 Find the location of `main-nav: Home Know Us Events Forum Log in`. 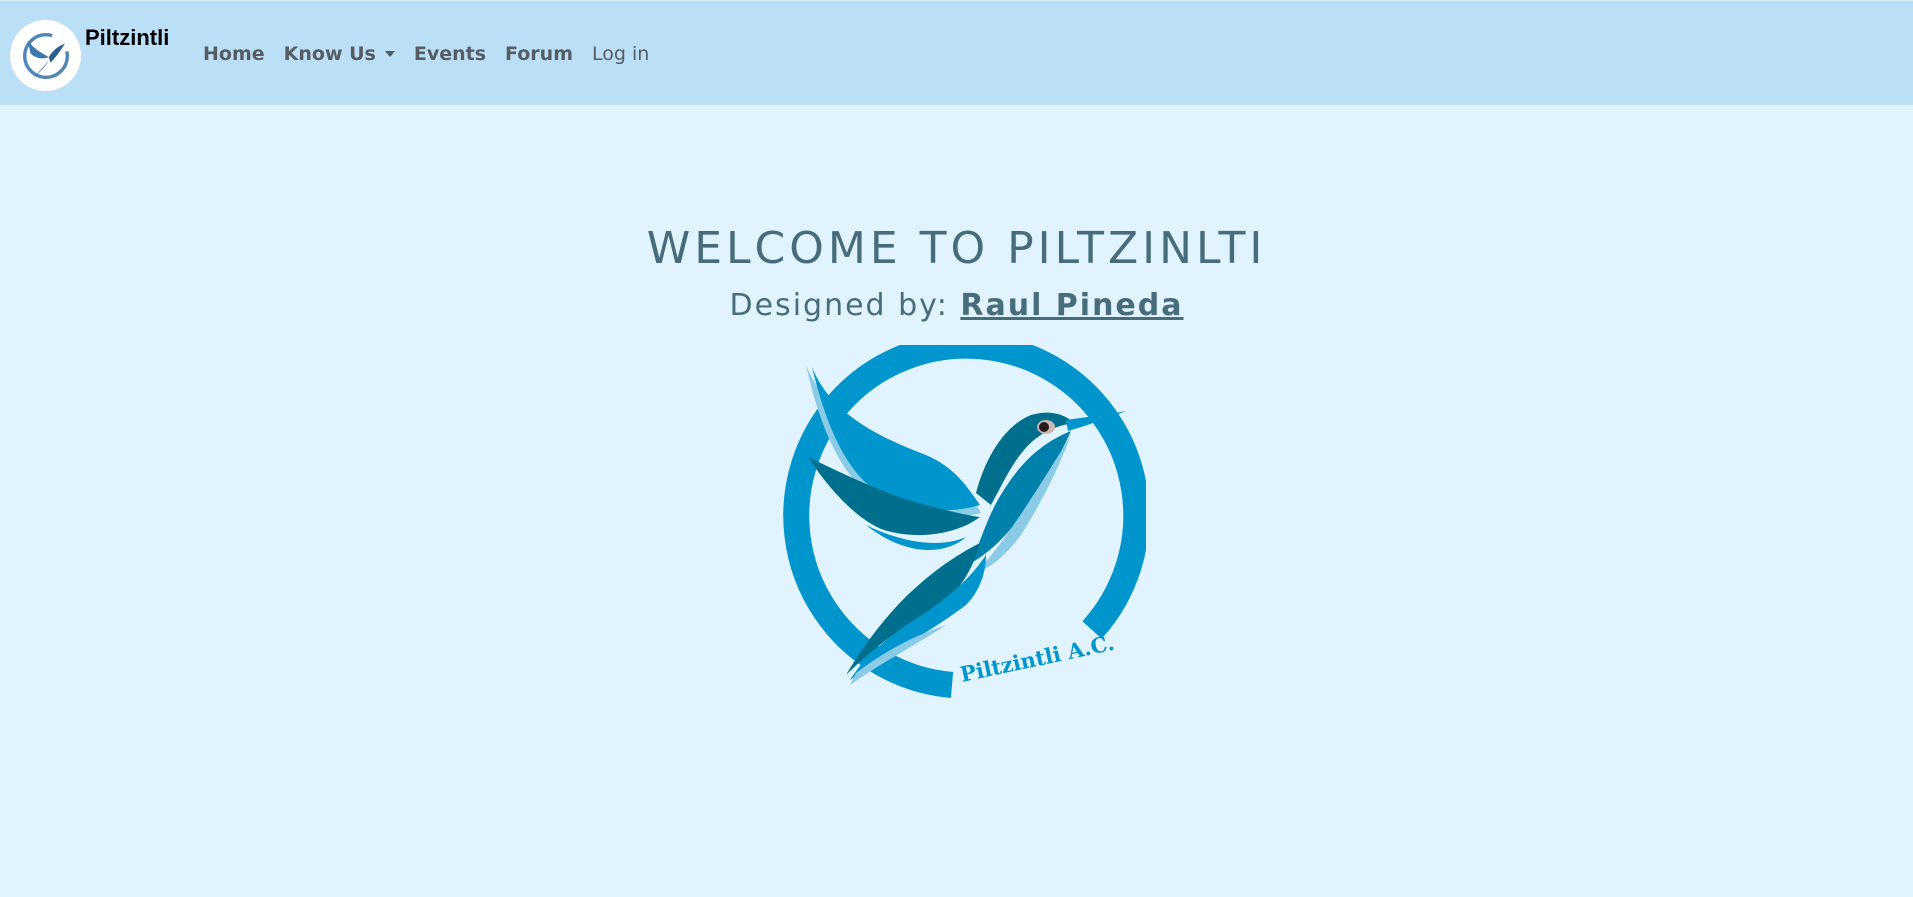

main-nav: Home Know Us Events Forum Log in is located at coordinates (435, 54).